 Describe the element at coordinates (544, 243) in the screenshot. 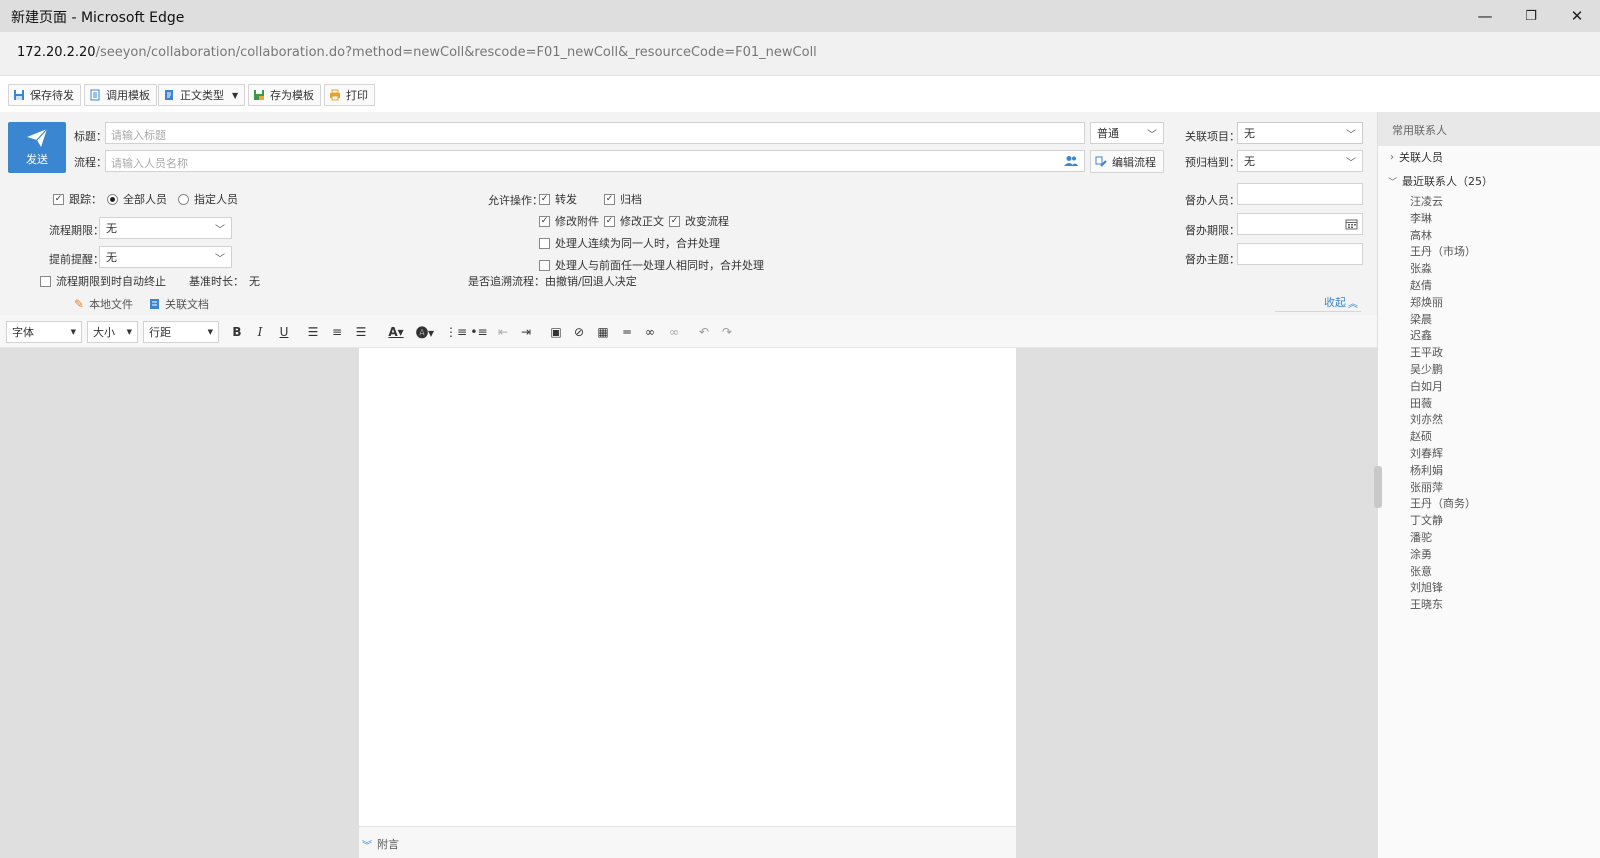

I see `op-merge-same-checkbox` at that location.